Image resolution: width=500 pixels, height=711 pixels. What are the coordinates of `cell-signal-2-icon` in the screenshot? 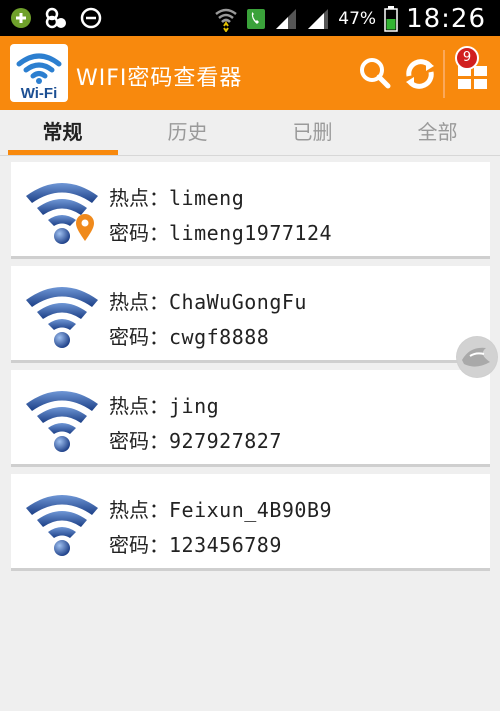 It's located at (318, 19).